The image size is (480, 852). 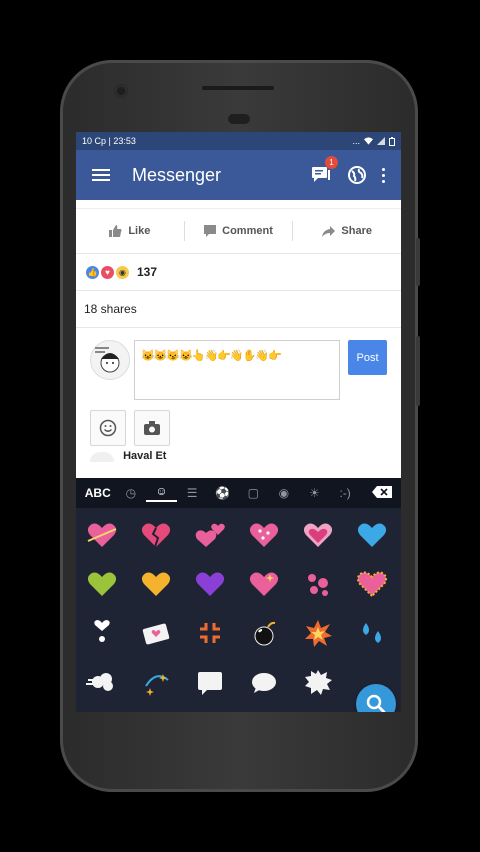 I want to click on status-time: 10 Cp | 23:53, so click(x=109, y=141).